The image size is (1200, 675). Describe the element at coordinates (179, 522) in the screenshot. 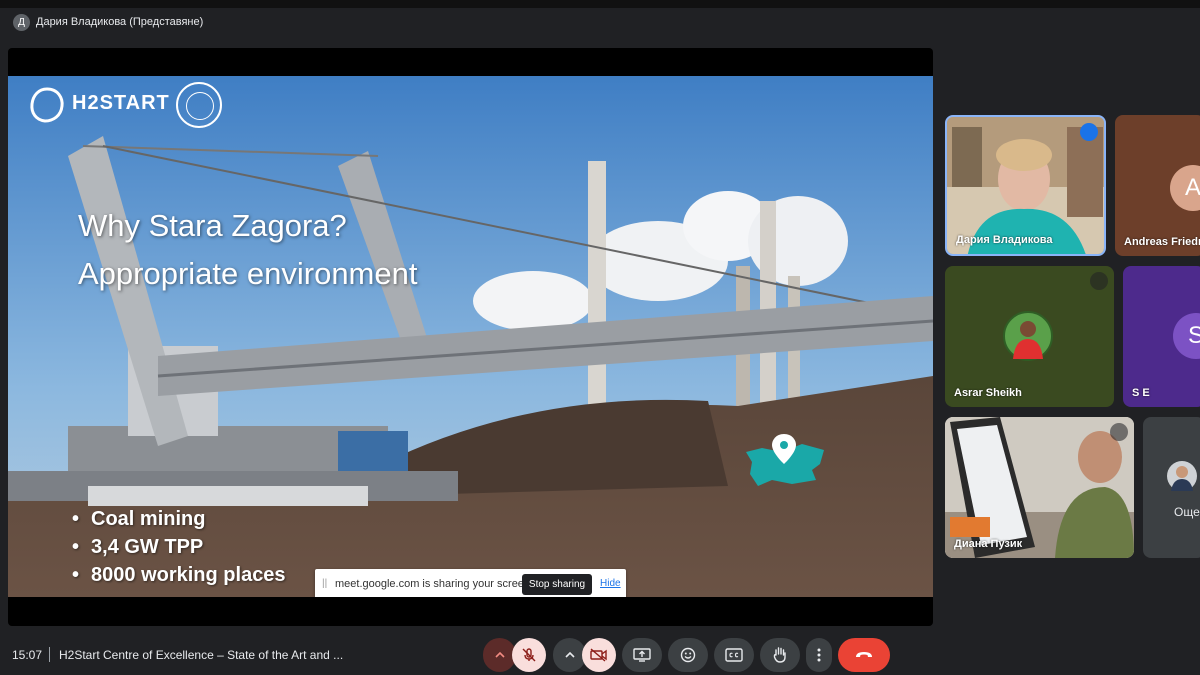

I see `bullet-item: Coal mining` at that location.